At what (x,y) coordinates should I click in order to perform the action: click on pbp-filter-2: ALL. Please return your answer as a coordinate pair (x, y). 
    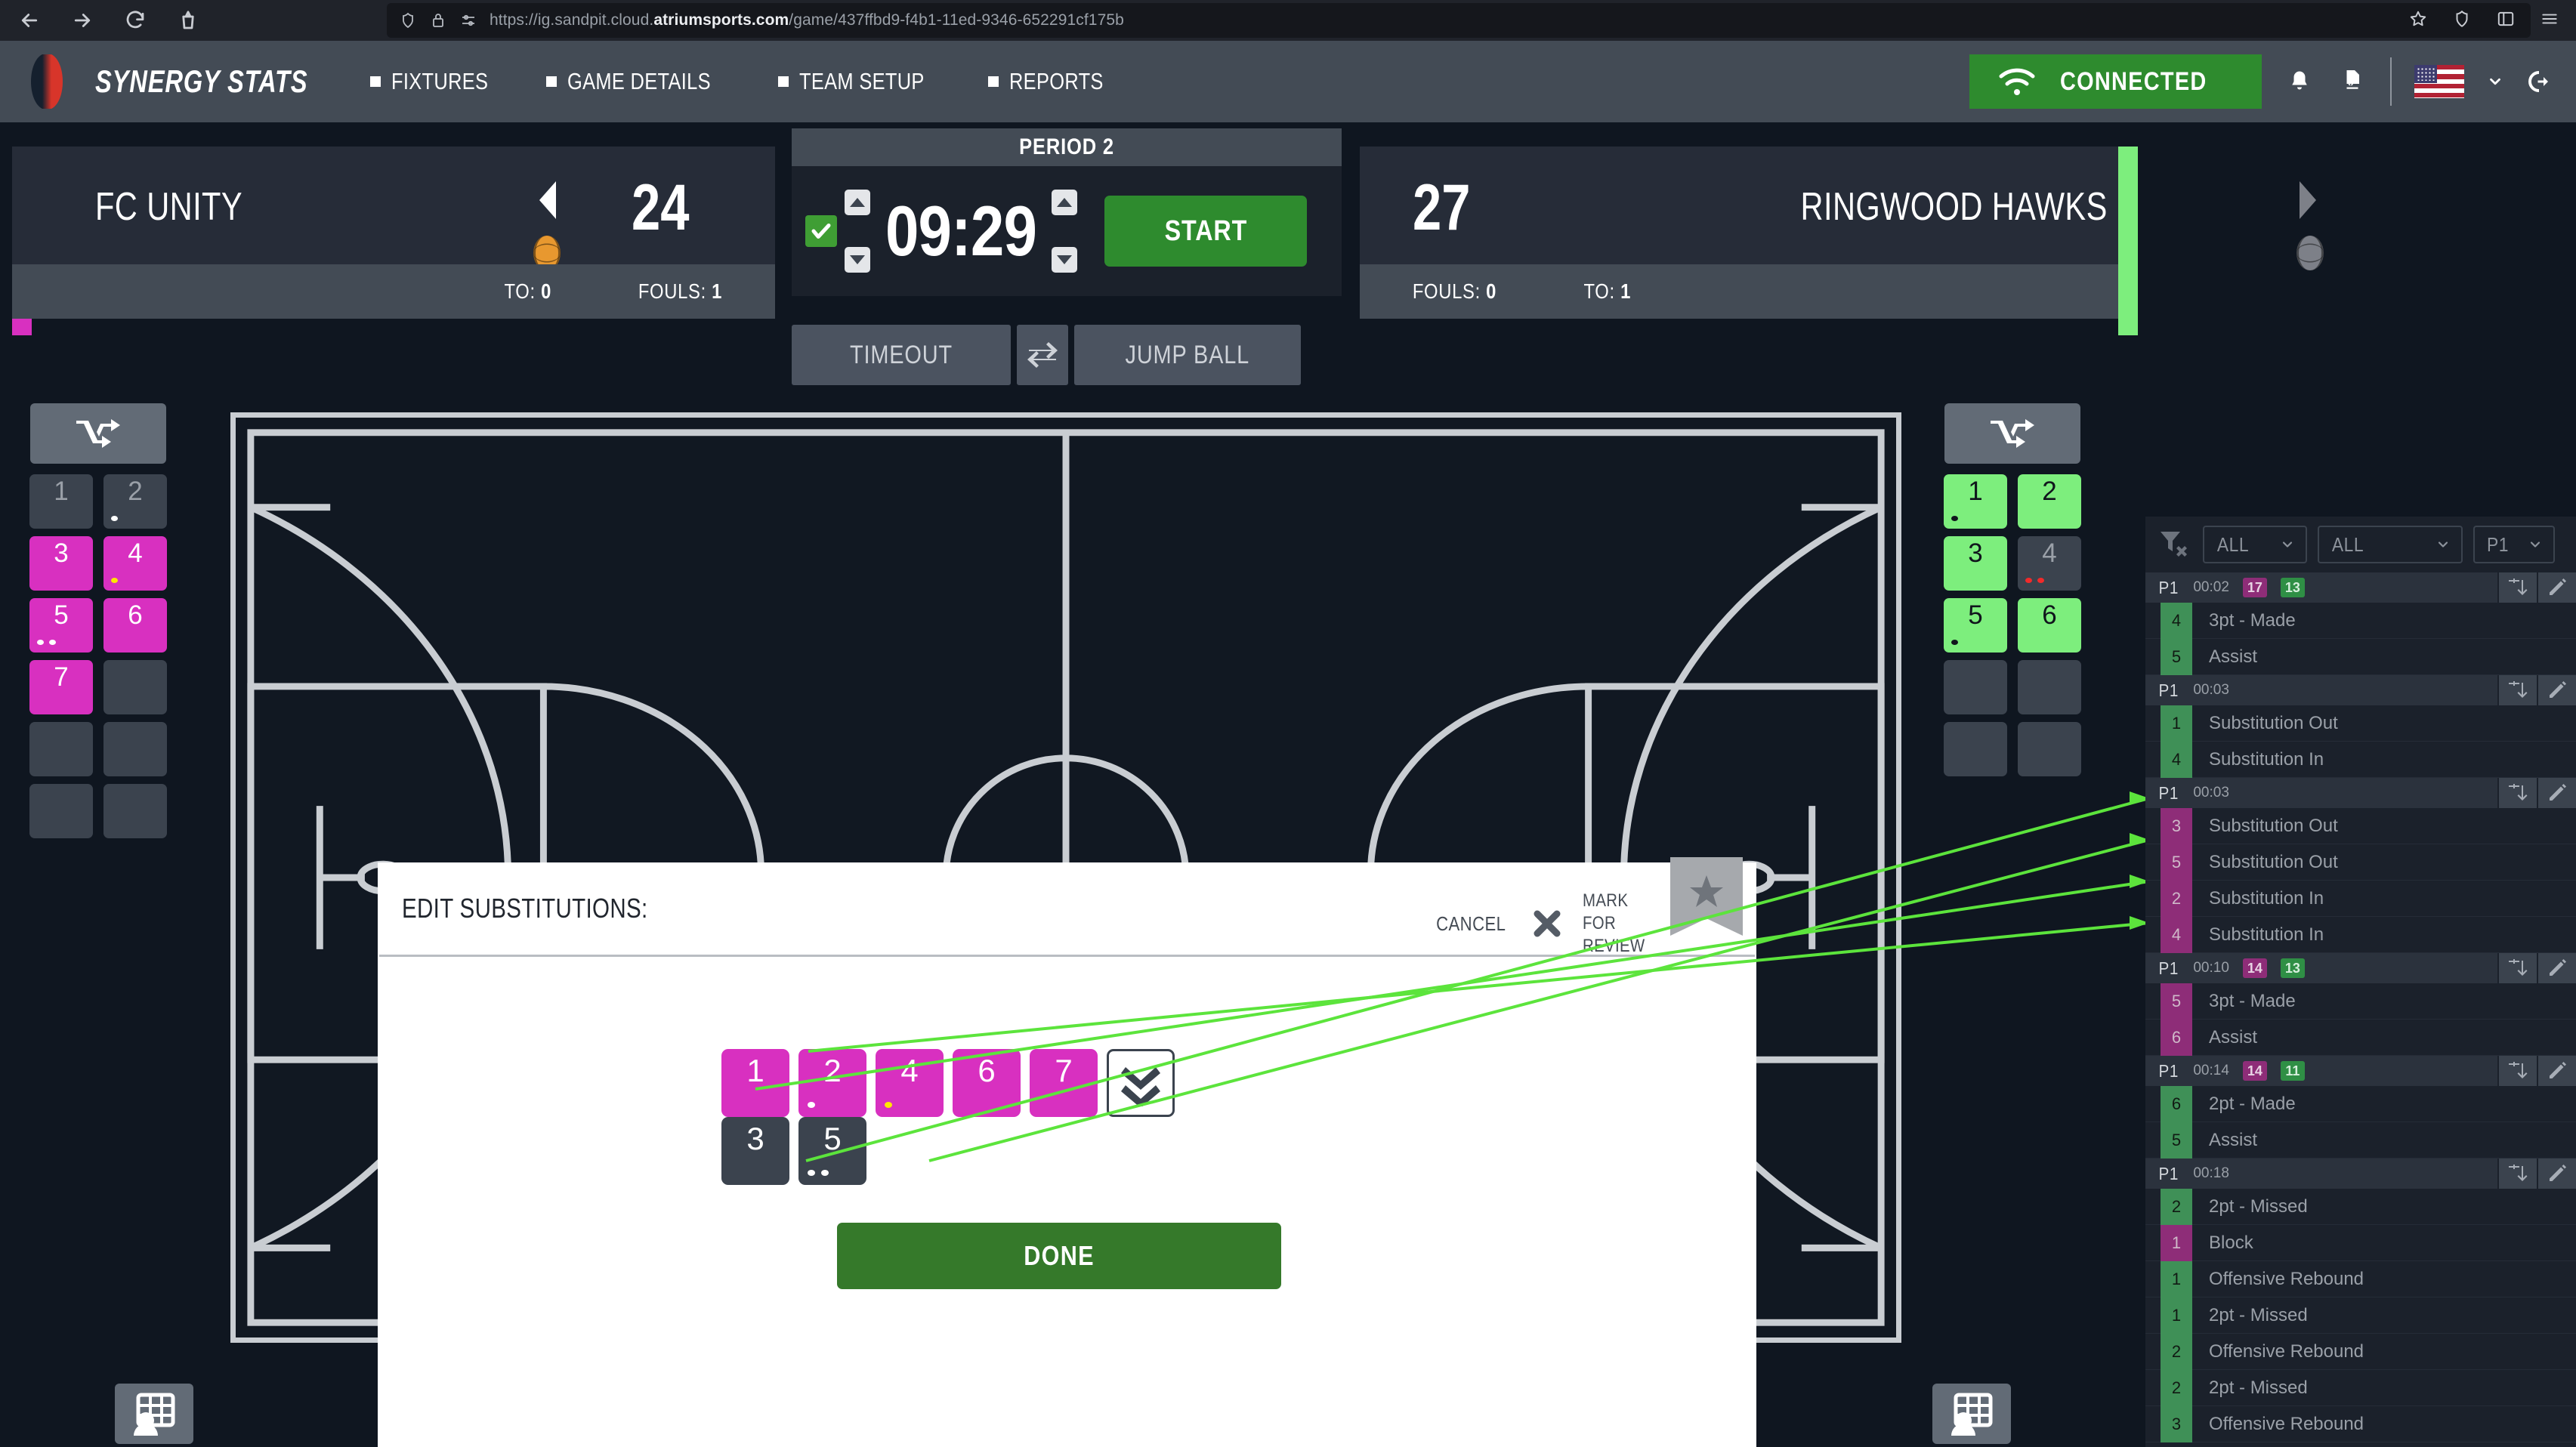
    Looking at the image, I should click on (2390, 544).